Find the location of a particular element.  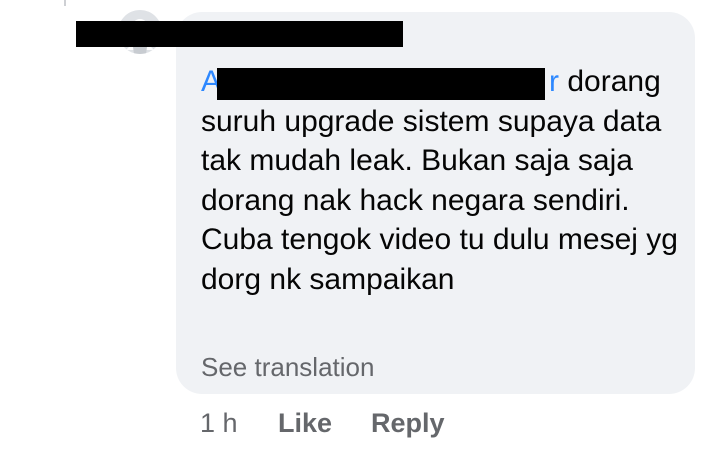

see-translation-link: See translation is located at coordinates (287, 367).